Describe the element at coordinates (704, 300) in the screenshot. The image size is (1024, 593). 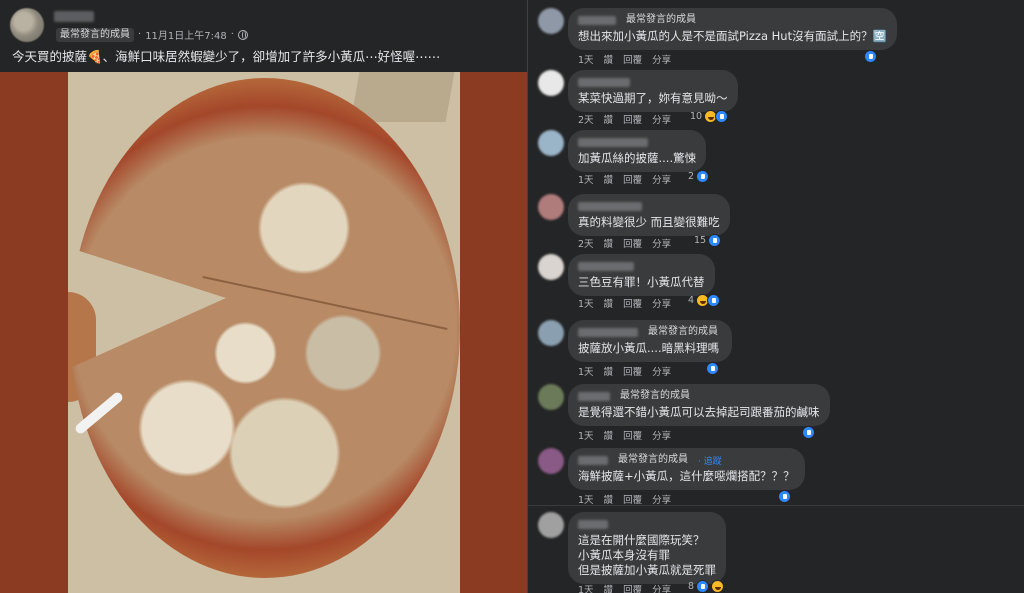
I see `reaction-summary: 4` at that location.